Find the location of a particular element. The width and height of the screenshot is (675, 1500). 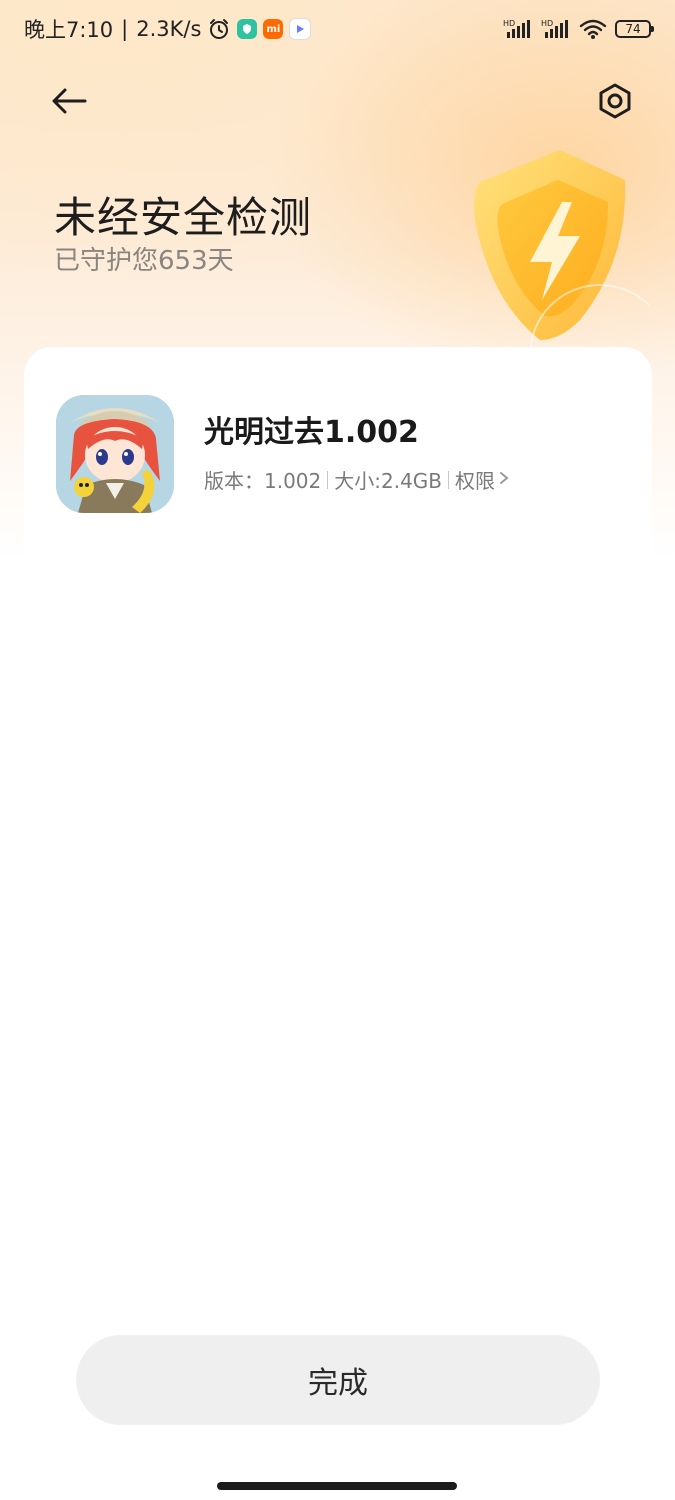

status-time: 晚上7:10 is located at coordinates (69, 30).